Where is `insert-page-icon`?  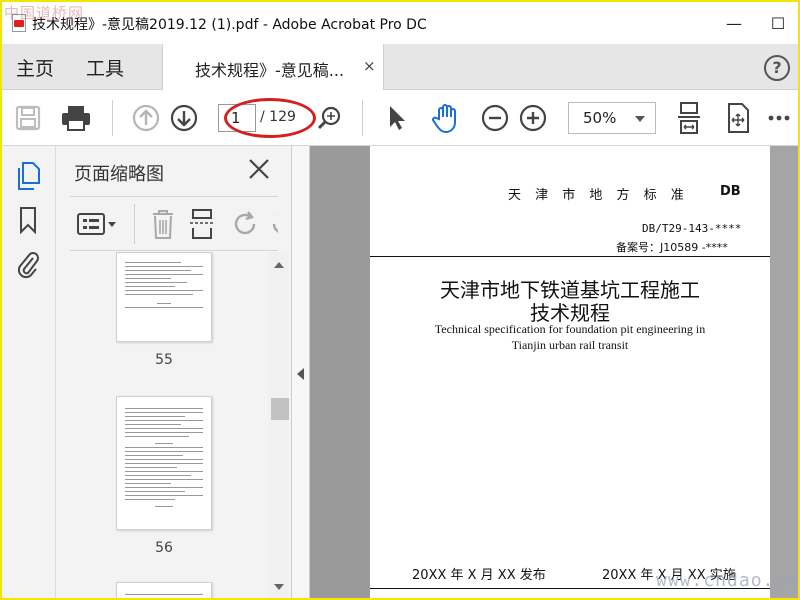 insert-page-icon is located at coordinates (202, 224).